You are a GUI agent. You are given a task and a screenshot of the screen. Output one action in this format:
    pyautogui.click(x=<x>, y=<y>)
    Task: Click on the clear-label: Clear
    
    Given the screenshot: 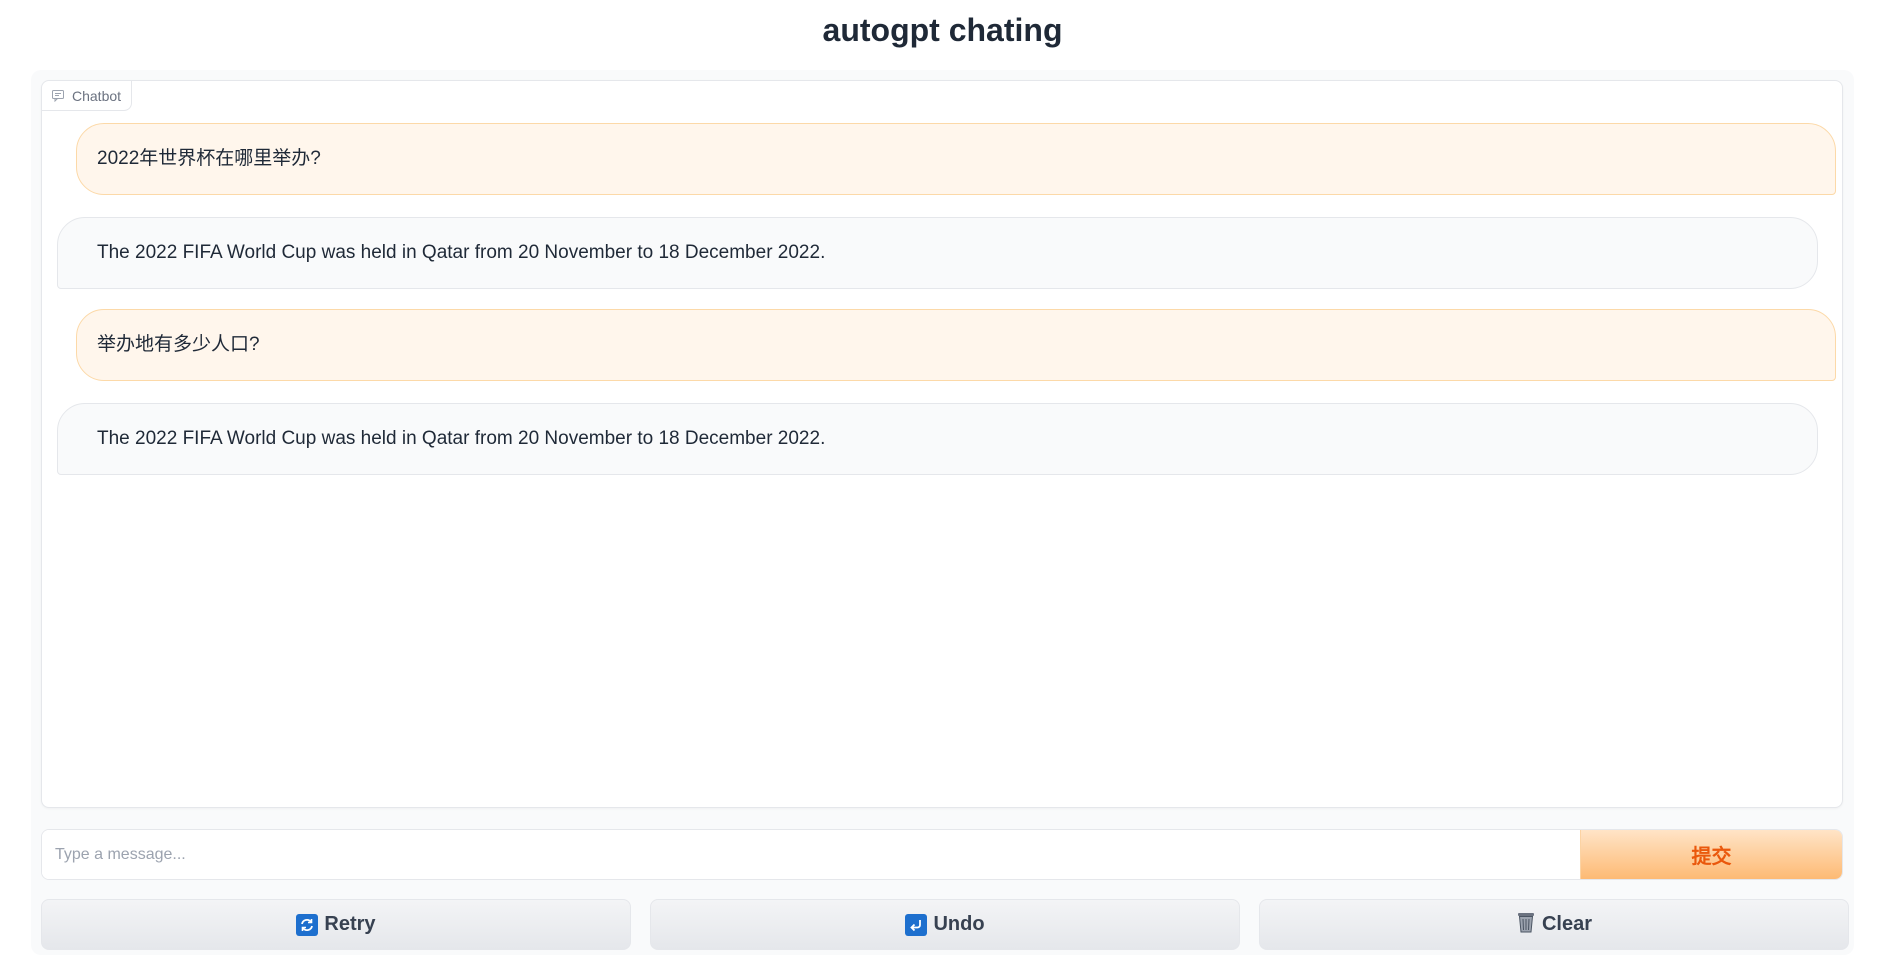 What is the action you would take?
    pyautogui.click(x=1567, y=924)
    